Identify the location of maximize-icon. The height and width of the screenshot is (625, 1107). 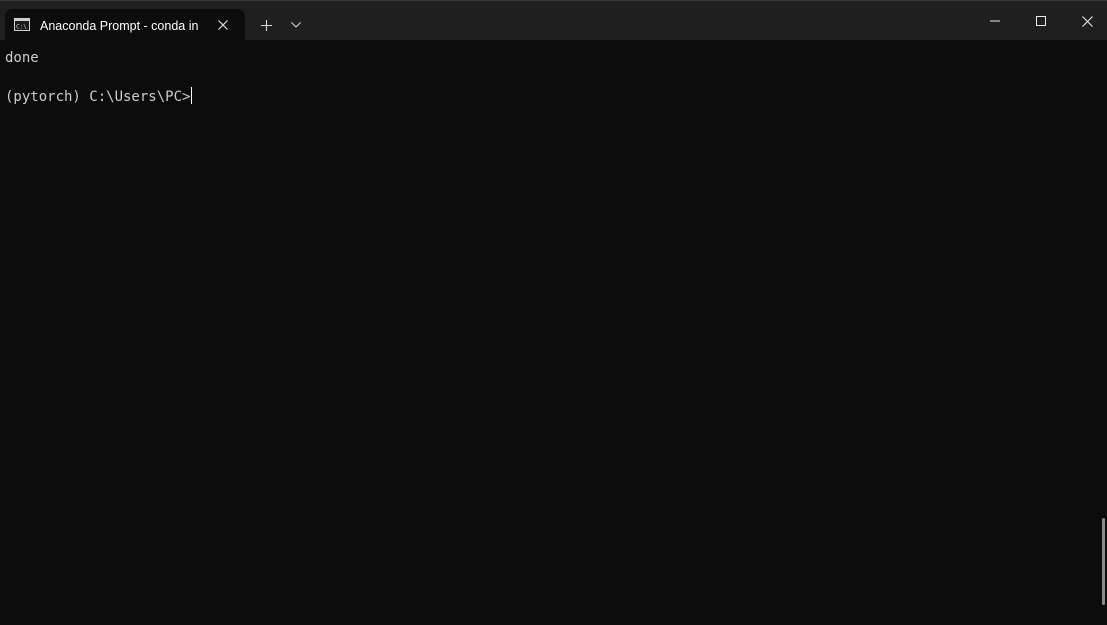
(1041, 21).